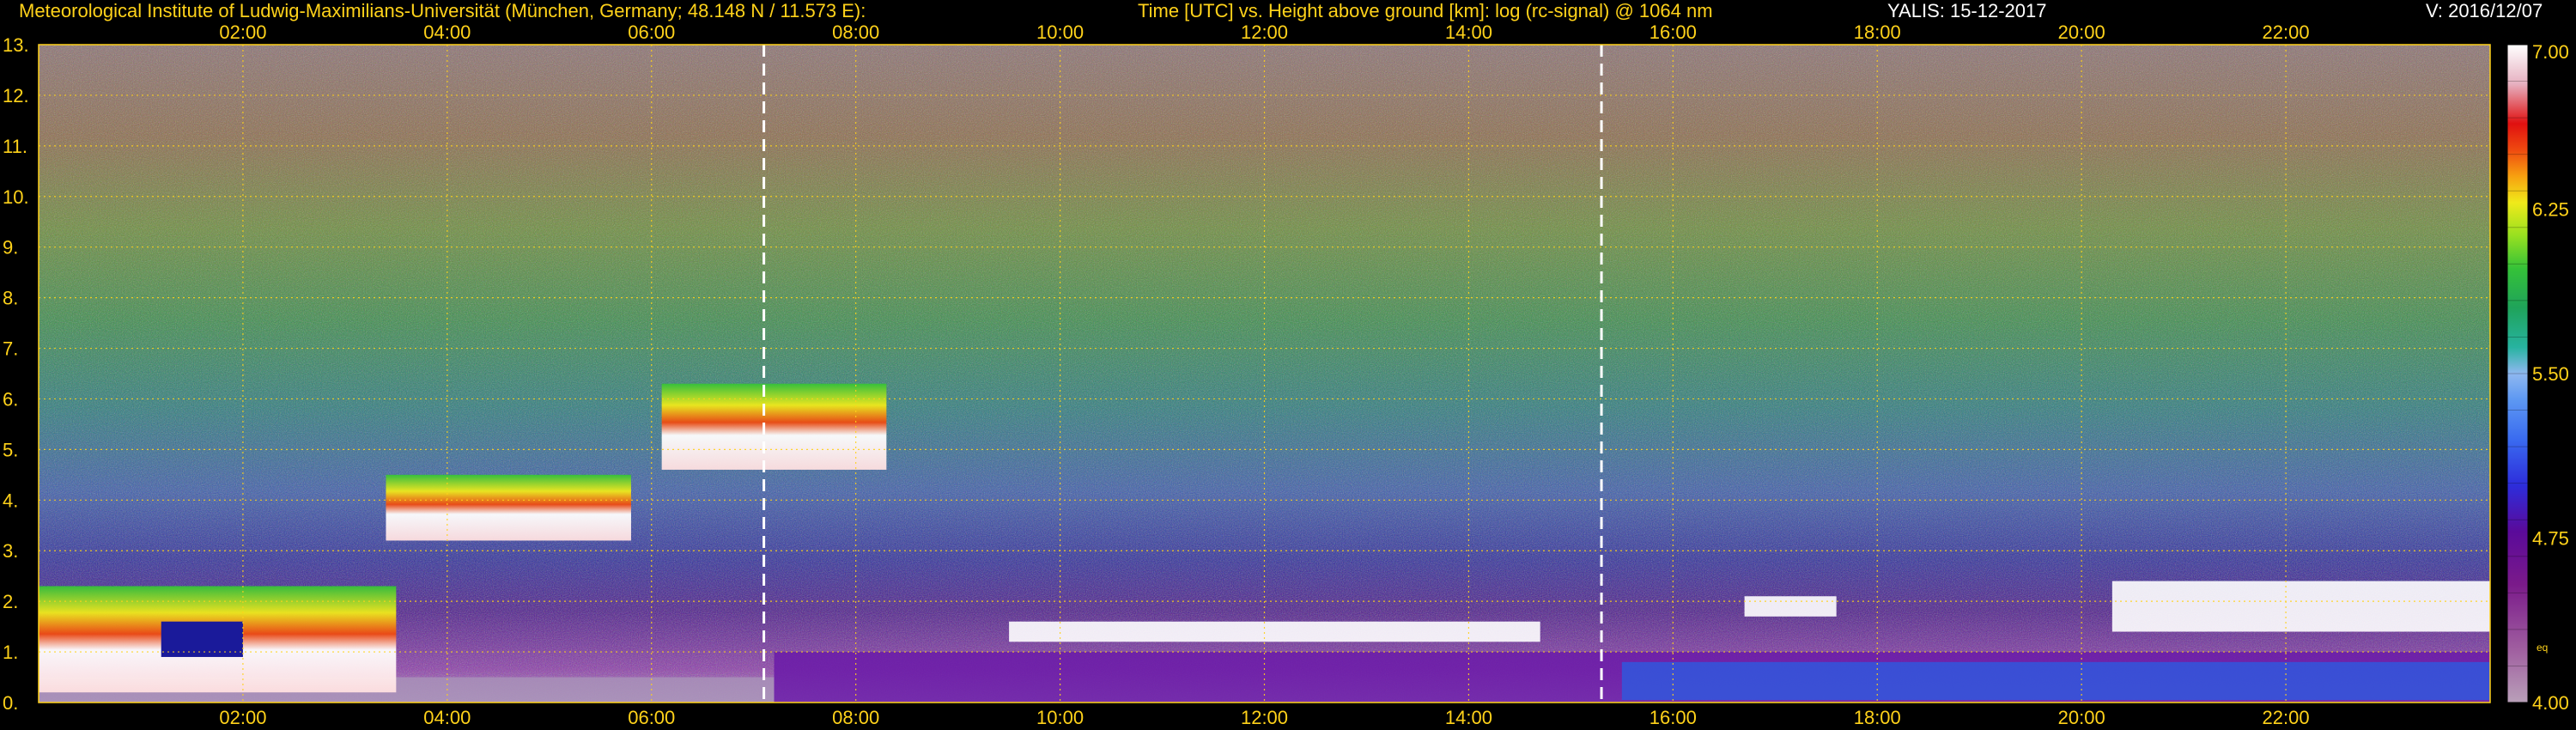 This screenshot has height=730, width=2576. I want to click on x-tick-label-top: 18:00, so click(1878, 32).